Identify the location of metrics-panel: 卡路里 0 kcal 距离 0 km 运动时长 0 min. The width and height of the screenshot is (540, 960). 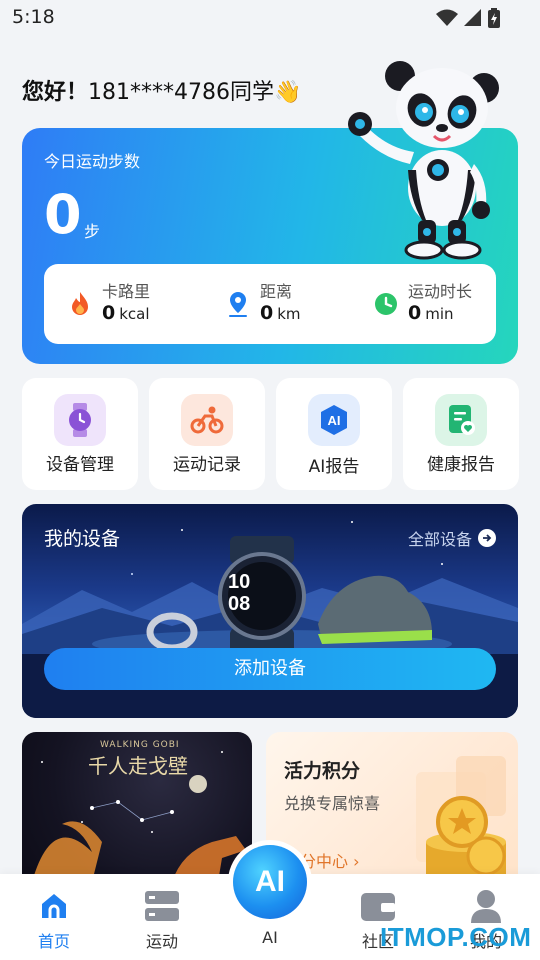
(270, 304).